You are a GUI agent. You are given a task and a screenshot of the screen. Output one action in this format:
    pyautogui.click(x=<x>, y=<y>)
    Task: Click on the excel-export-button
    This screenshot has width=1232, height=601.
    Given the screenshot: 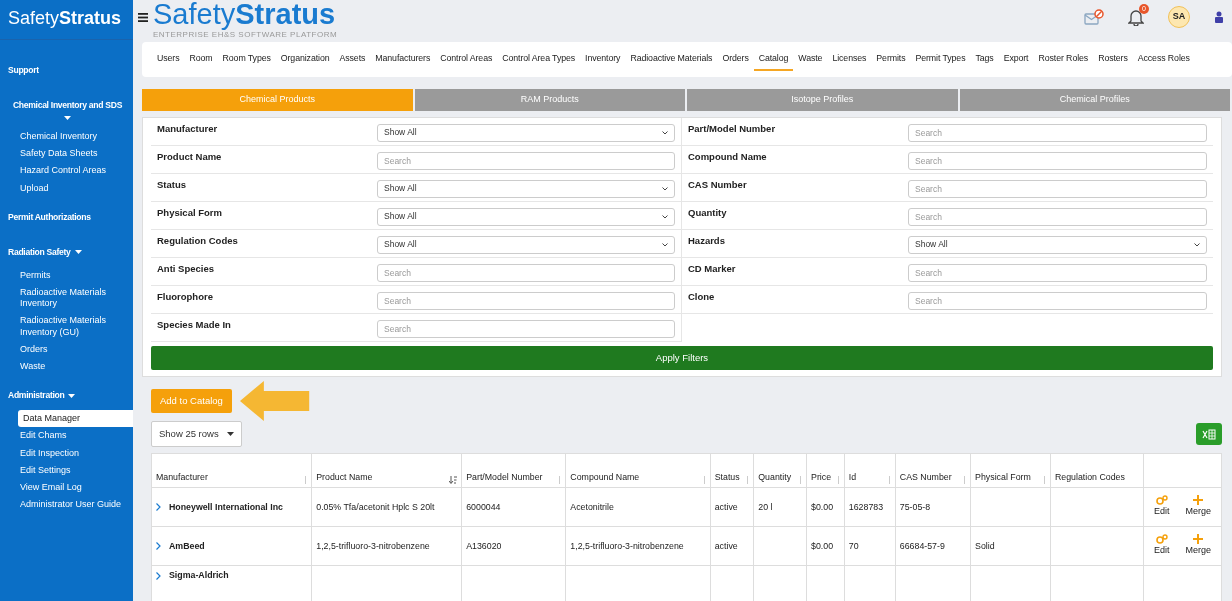 What is the action you would take?
    pyautogui.click(x=1209, y=434)
    